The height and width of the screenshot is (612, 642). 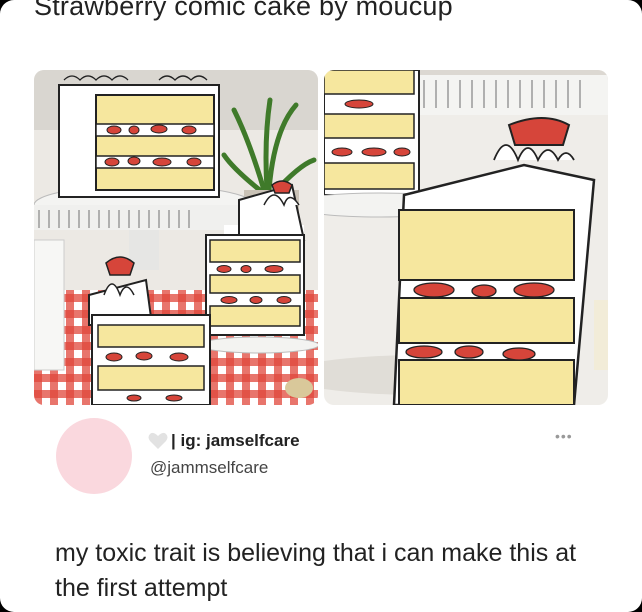 I want to click on more-options-icon: •••, so click(x=564, y=436).